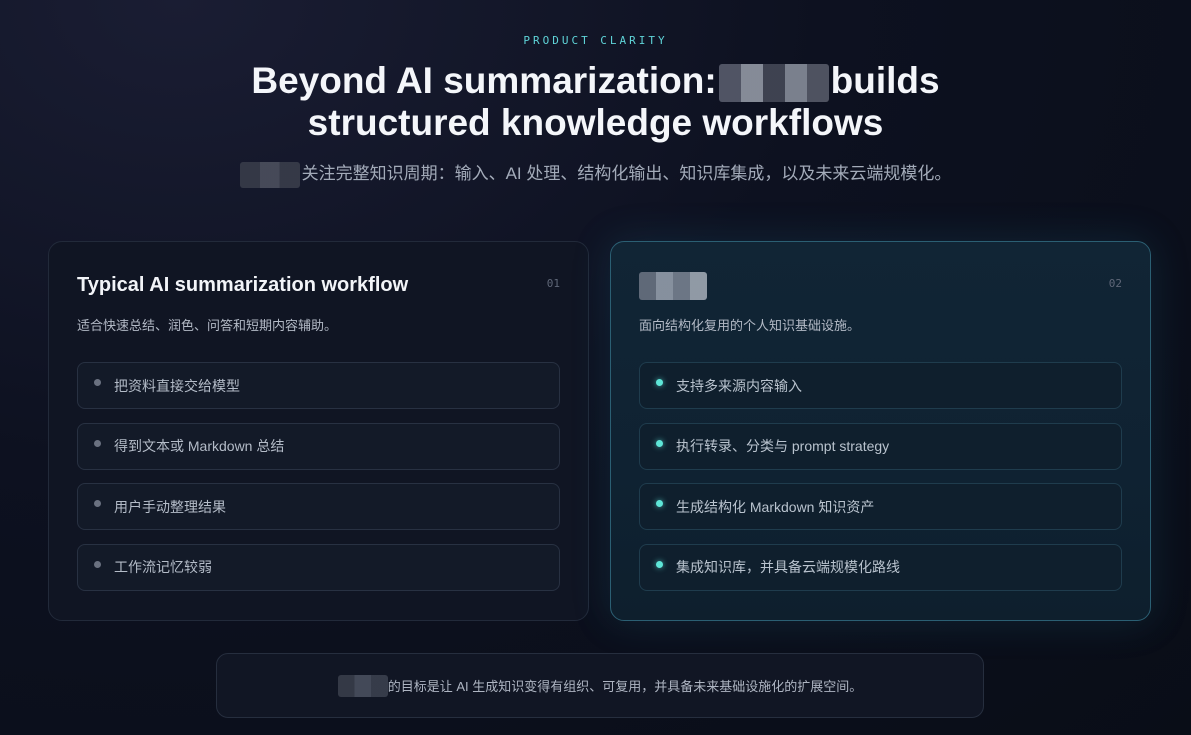  What do you see at coordinates (750, 325) in the screenshot?
I see `card-description: 面向结构化复用的个人知识基础设施。` at bounding box center [750, 325].